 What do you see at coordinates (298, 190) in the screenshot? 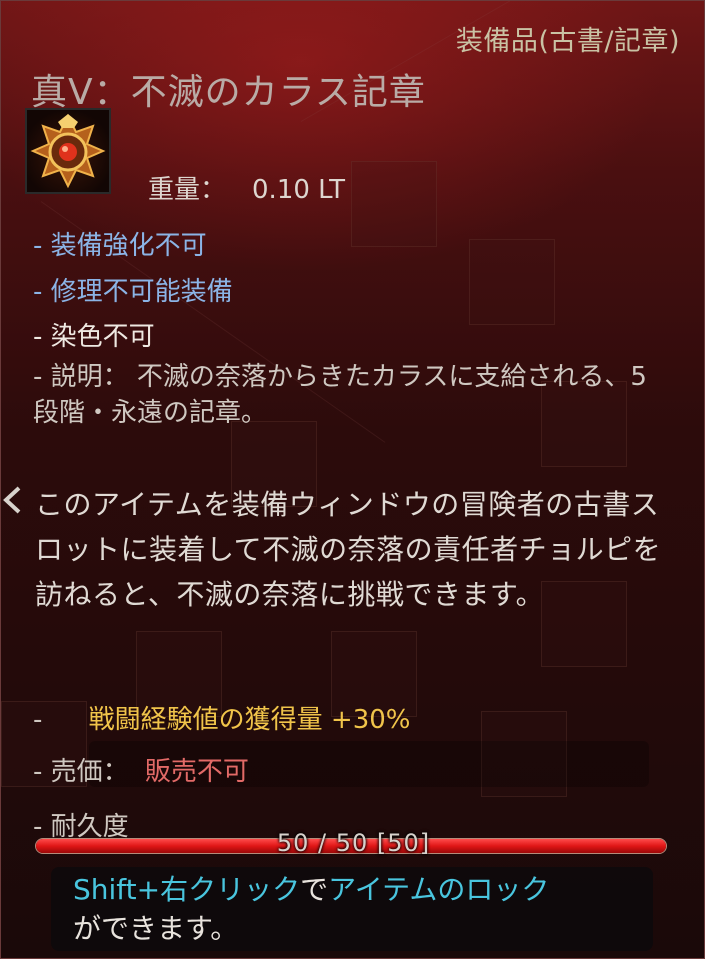
I see `weight-value: 0.10 LT` at bounding box center [298, 190].